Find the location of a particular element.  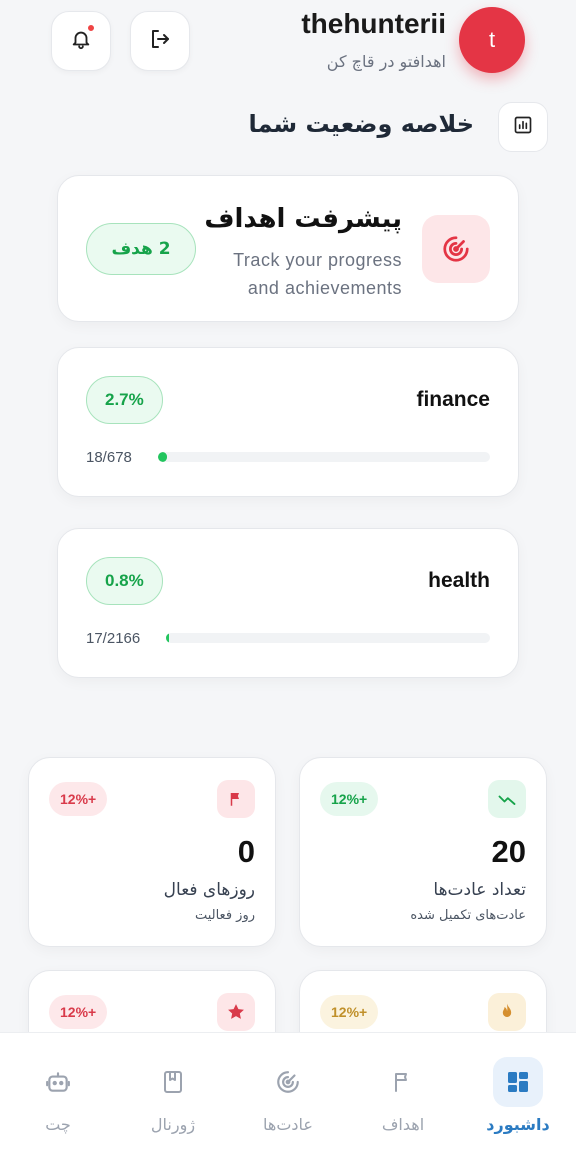

goal-name: health is located at coordinates (459, 580).